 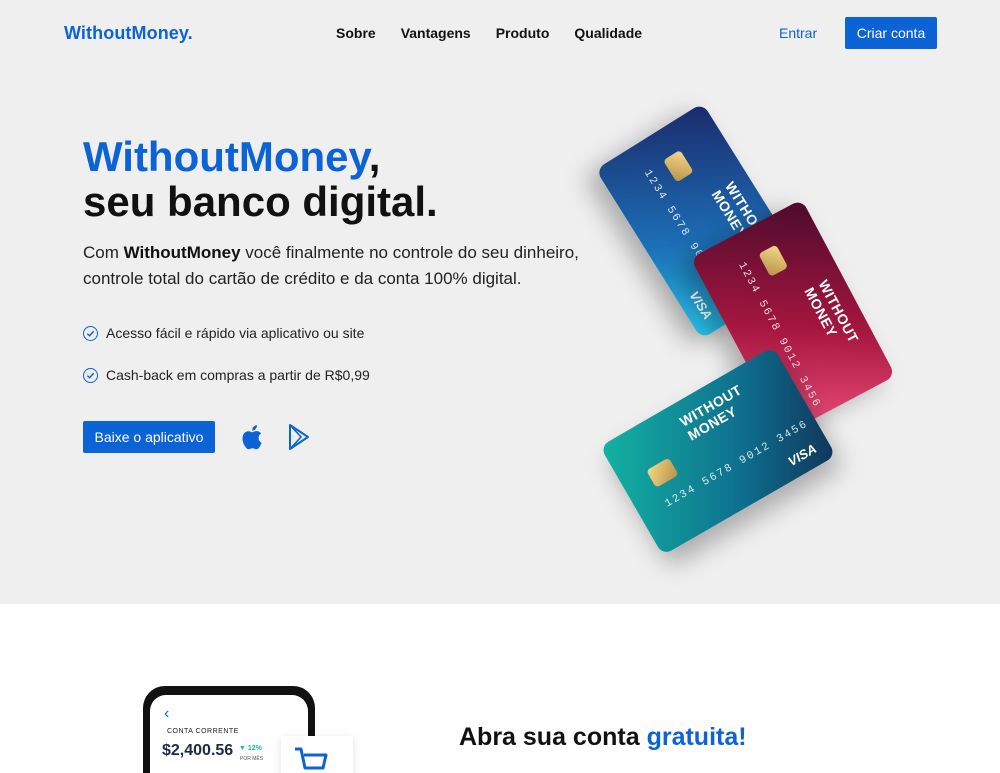 I want to click on hero-title-brand: WithoutMoney, so click(x=226, y=156).